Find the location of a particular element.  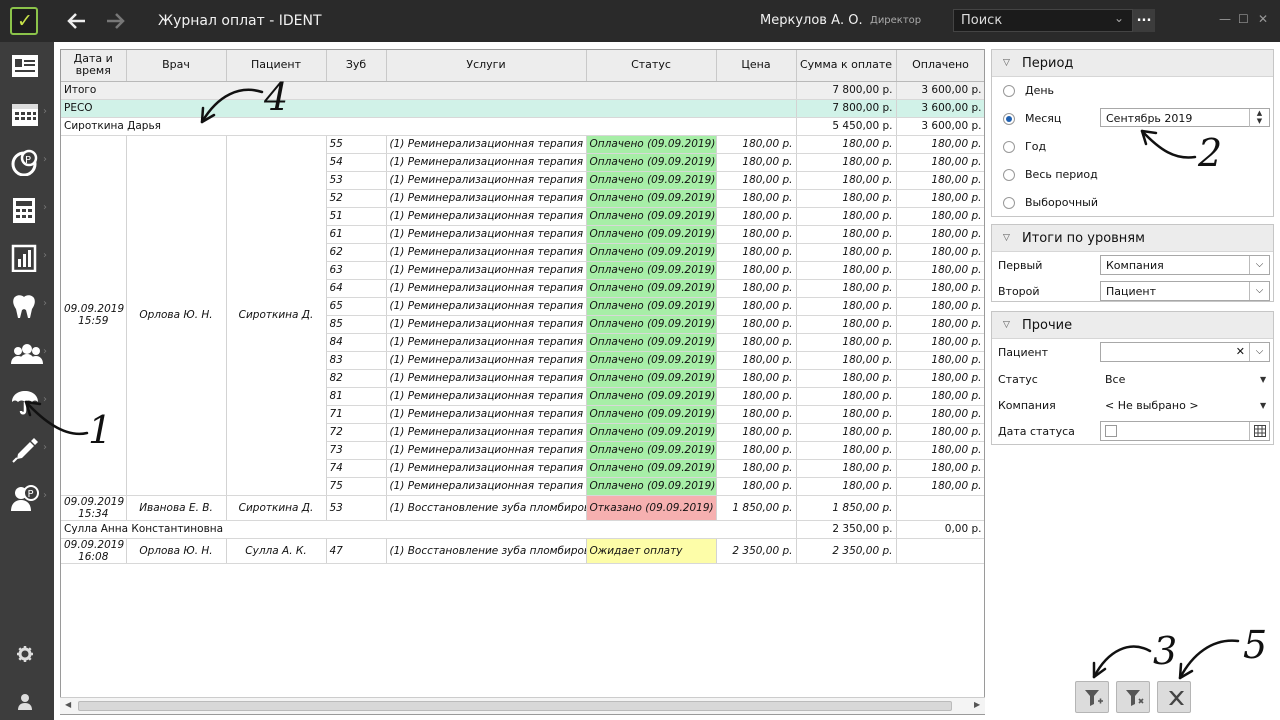

maximize-button: ☐ is located at coordinates (1243, 19).